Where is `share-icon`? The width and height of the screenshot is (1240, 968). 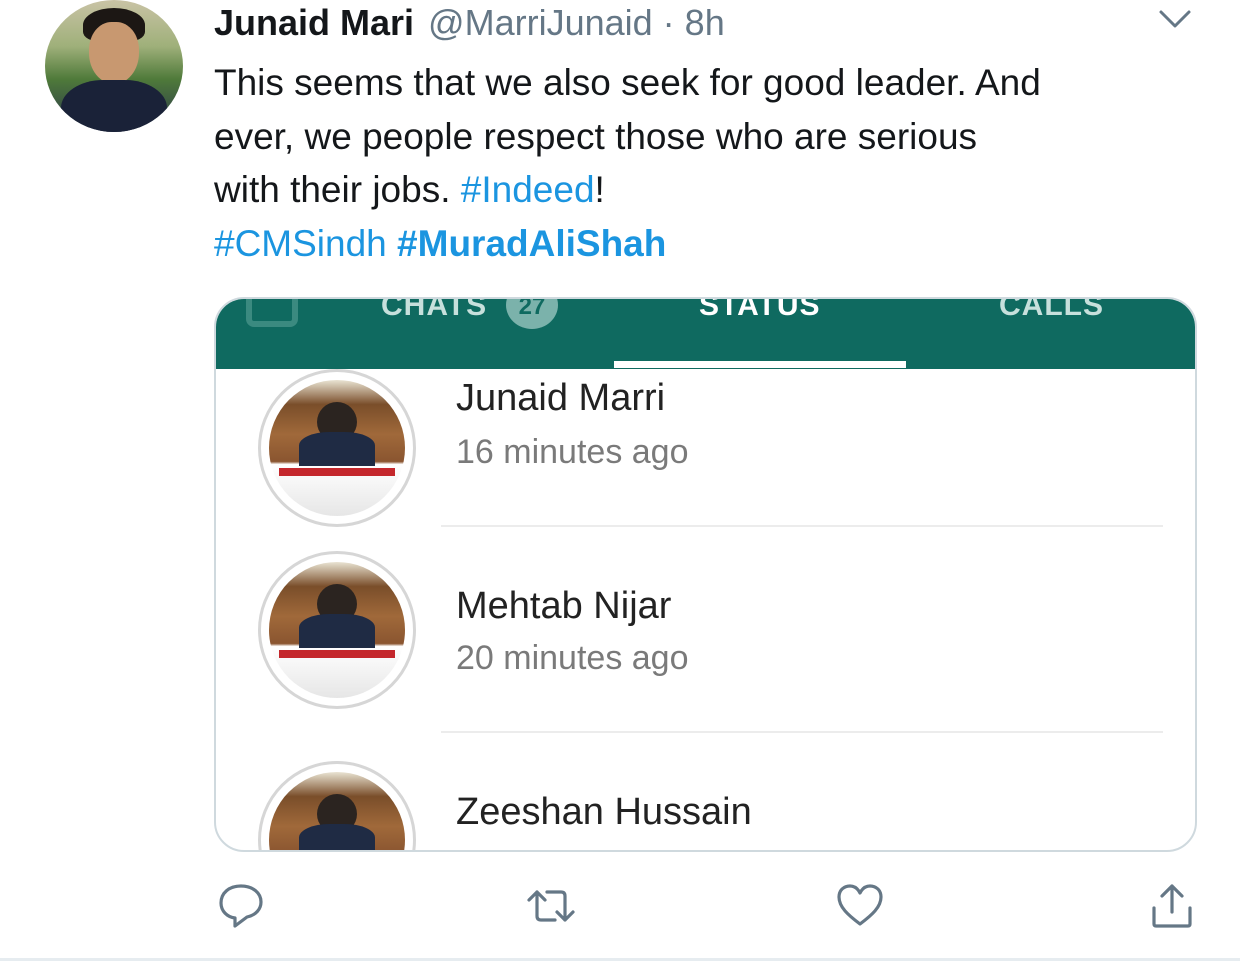
share-icon is located at coordinates (1172, 906).